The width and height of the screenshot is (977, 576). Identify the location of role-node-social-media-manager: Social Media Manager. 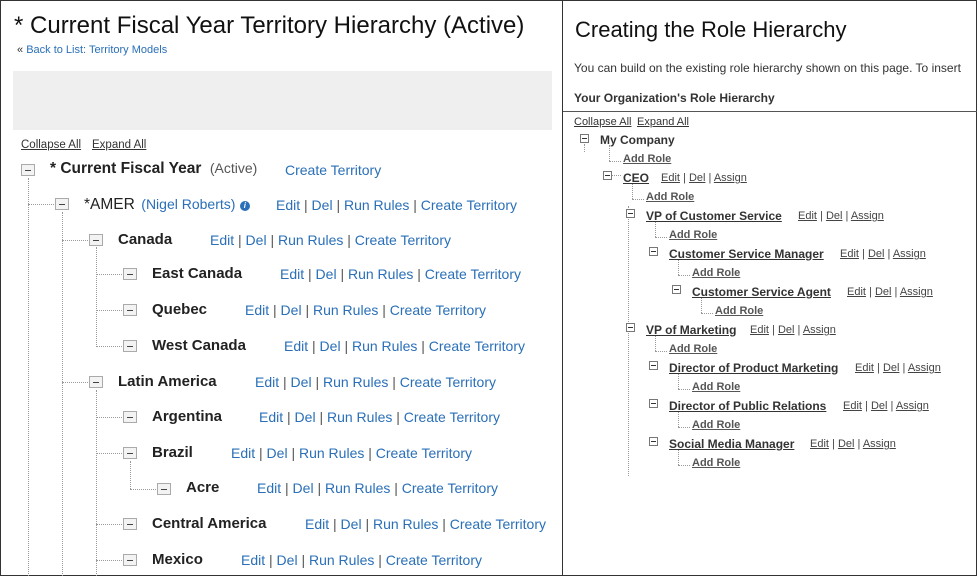
(731, 444).